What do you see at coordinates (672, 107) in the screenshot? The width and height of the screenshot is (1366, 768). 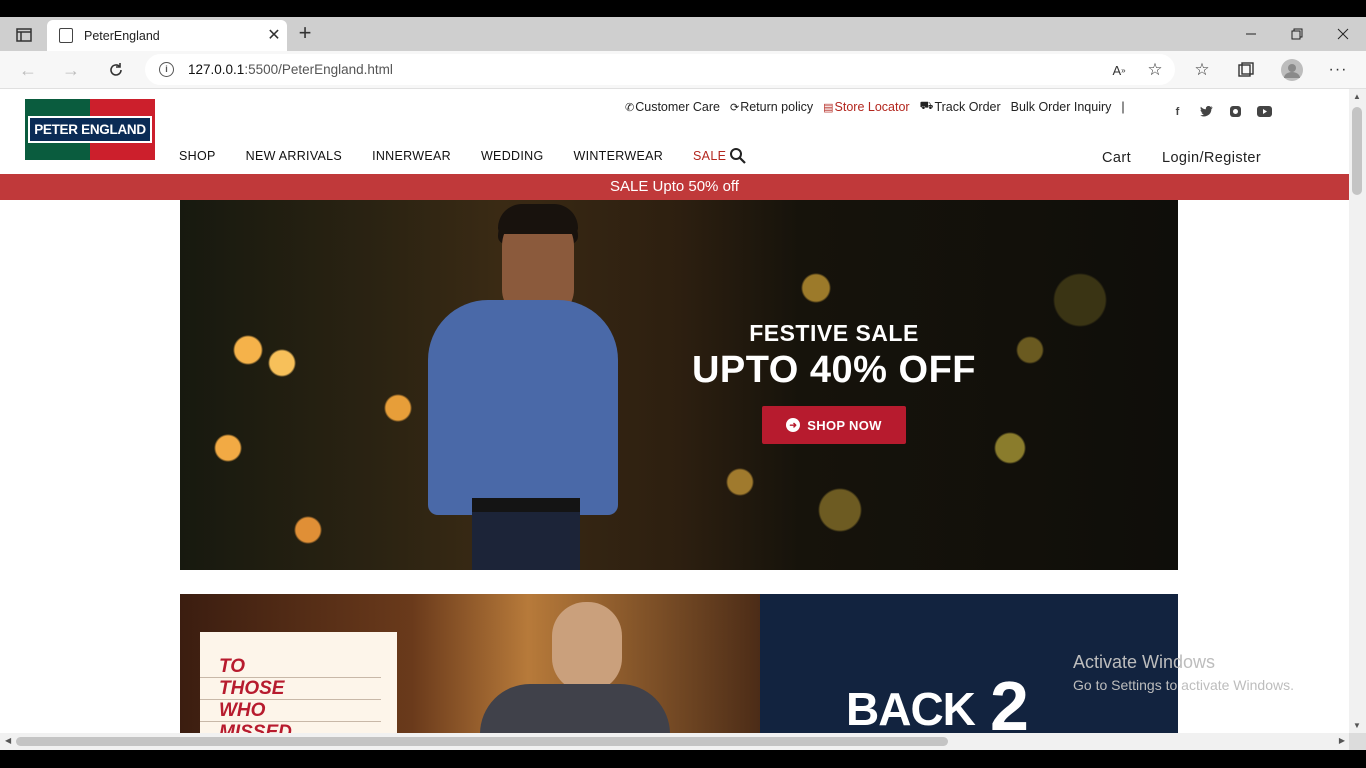 I see `customer-care-link: ✆ Customer Care` at bounding box center [672, 107].